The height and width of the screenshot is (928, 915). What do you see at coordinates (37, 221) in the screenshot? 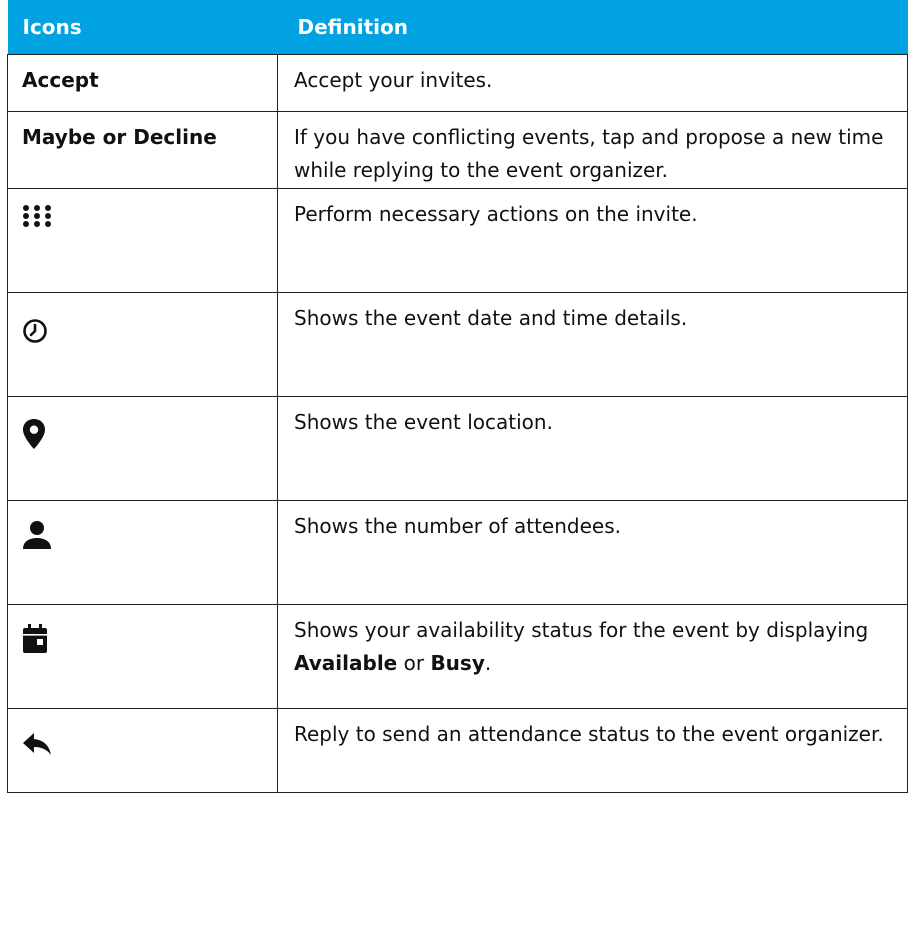
I see `more-dots-icon` at bounding box center [37, 221].